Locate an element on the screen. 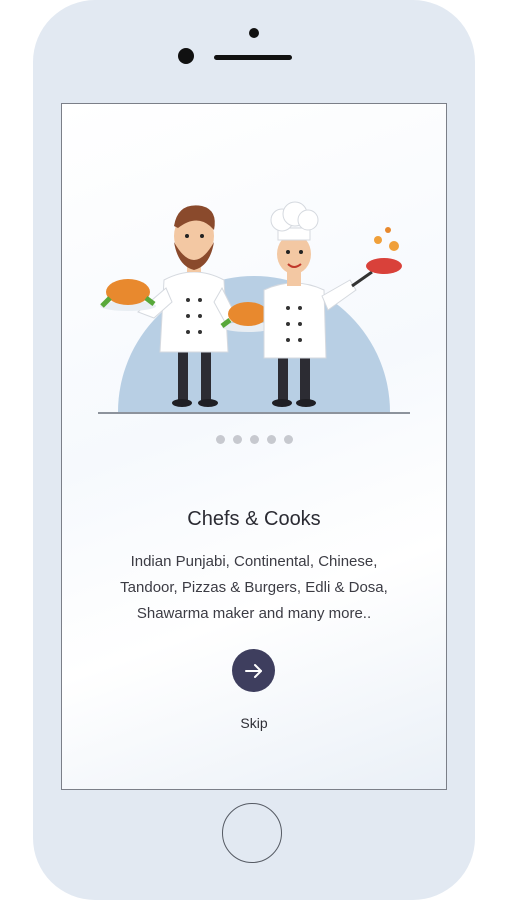 The width and height of the screenshot is (507, 900). description-line: Indian Punjabi, Continental, Chinese, is located at coordinates (254, 561).